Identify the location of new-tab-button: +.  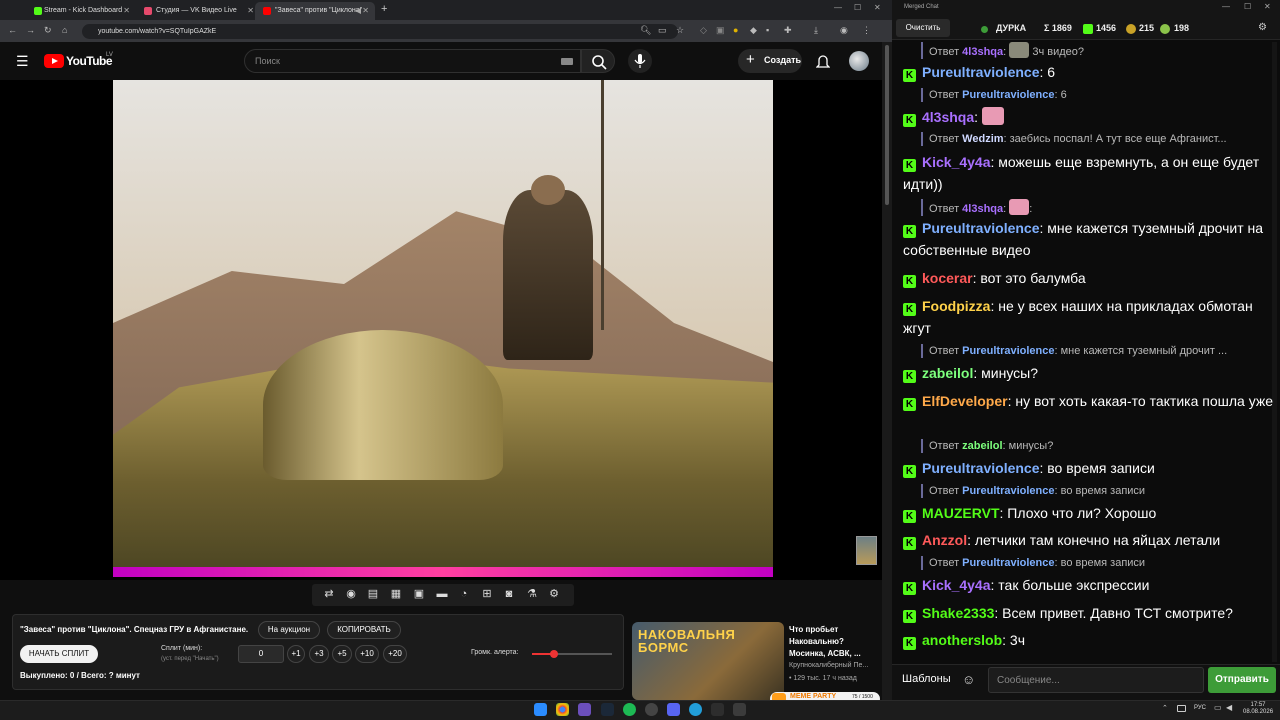
(384, 9).